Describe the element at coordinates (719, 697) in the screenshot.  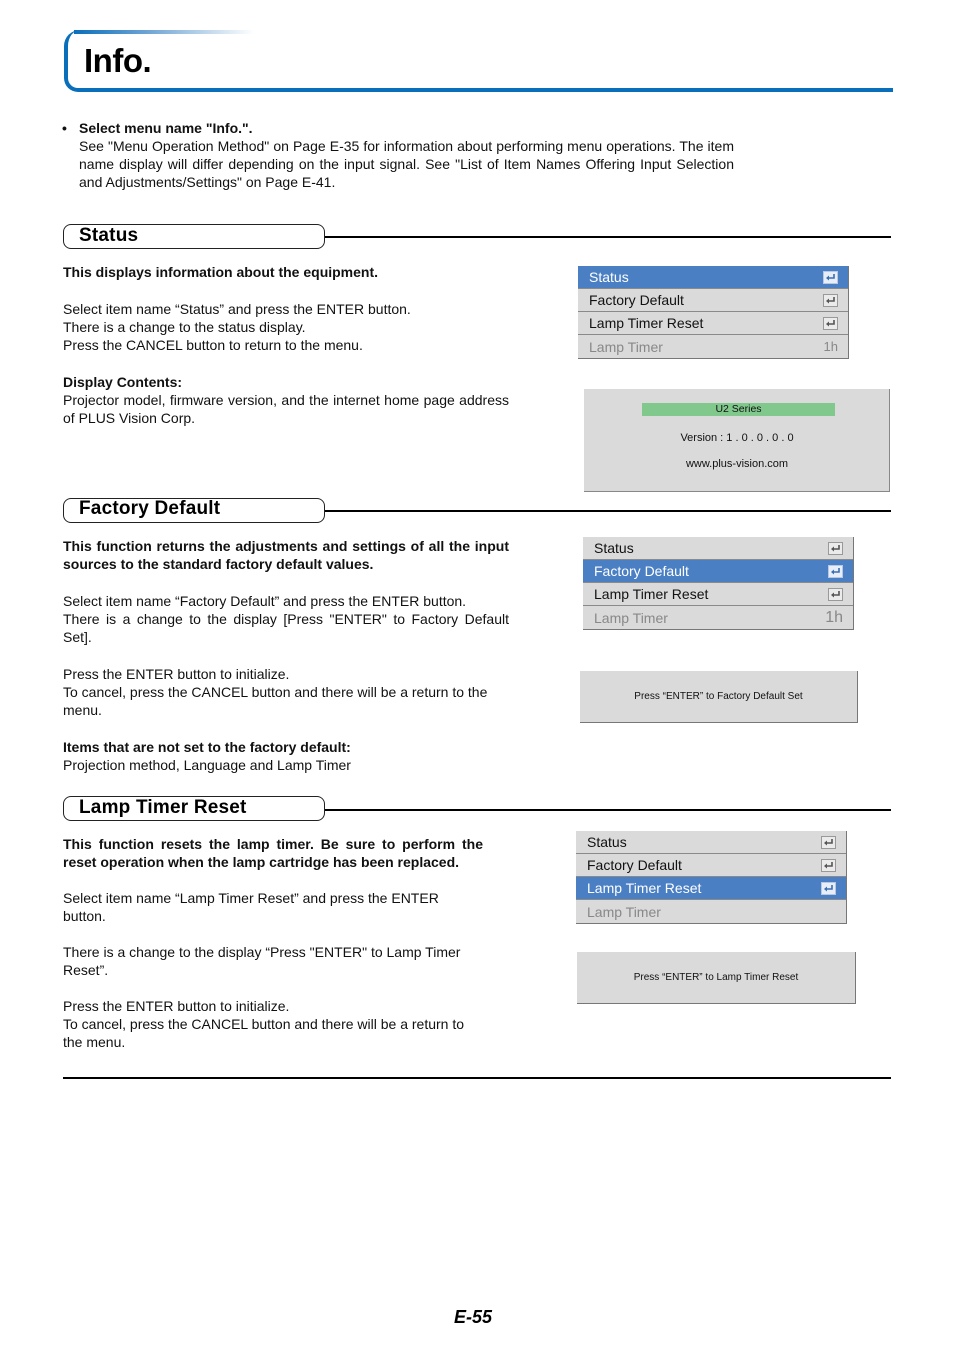
I see `factory-default-prompt: Press “ENTER” to Factory Default Set` at that location.